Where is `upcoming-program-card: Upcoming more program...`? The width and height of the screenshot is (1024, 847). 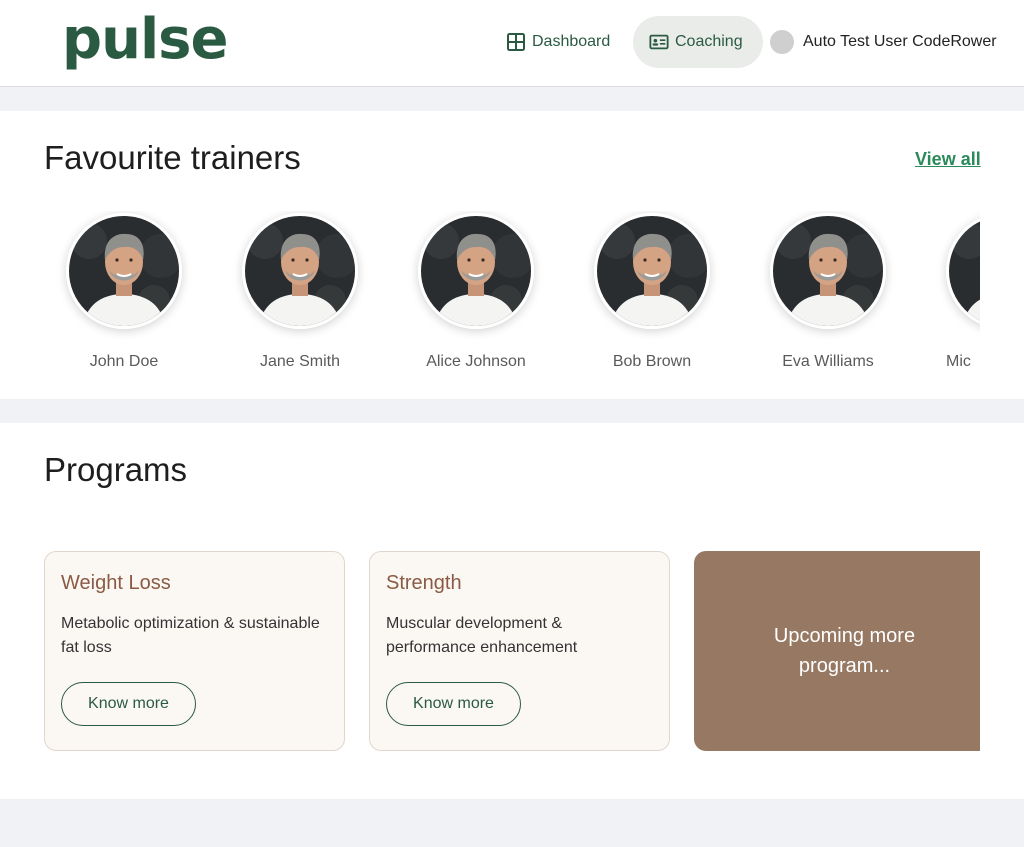 upcoming-program-card: Upcoming more program... is located at coordinates (837, 651).